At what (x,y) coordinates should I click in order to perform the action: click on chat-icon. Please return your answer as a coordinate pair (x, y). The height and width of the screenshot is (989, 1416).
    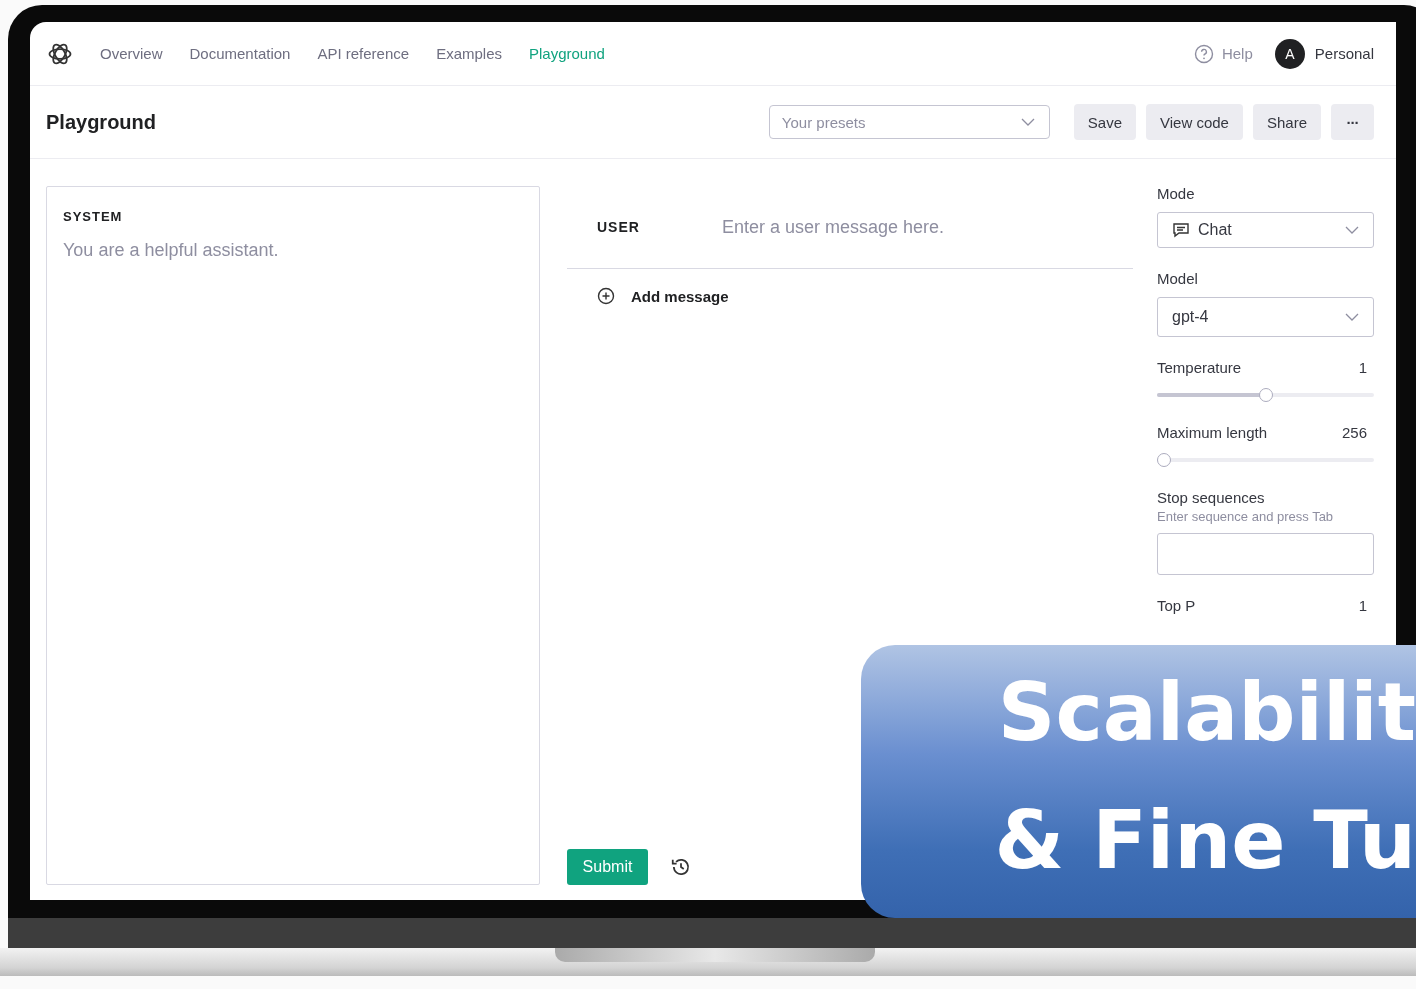
    Looking at the image, I should click on (1181, 230).